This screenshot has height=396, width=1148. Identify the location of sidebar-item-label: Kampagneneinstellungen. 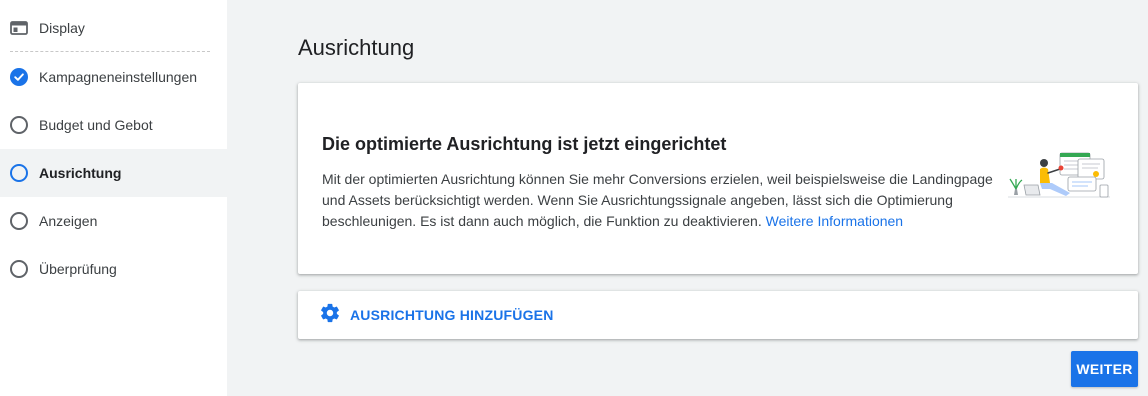
(118, 77).